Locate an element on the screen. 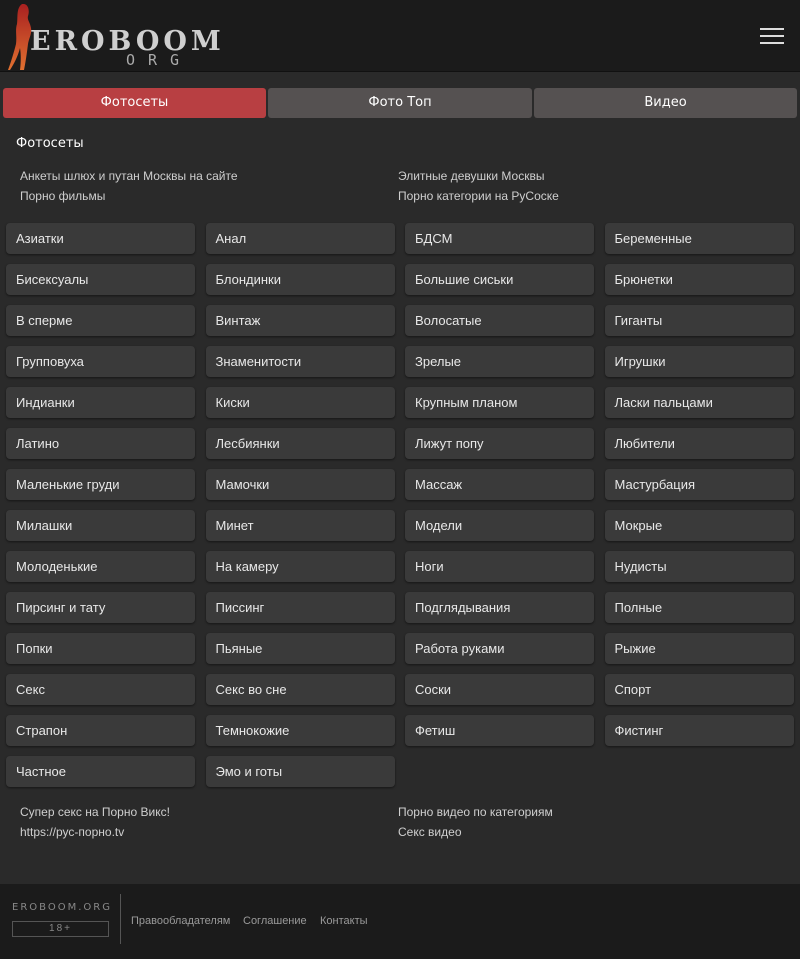 The width and height of the screenshot is (800, 959). footer-link-agreement: Соглашение is located at coordinates (275, 921).